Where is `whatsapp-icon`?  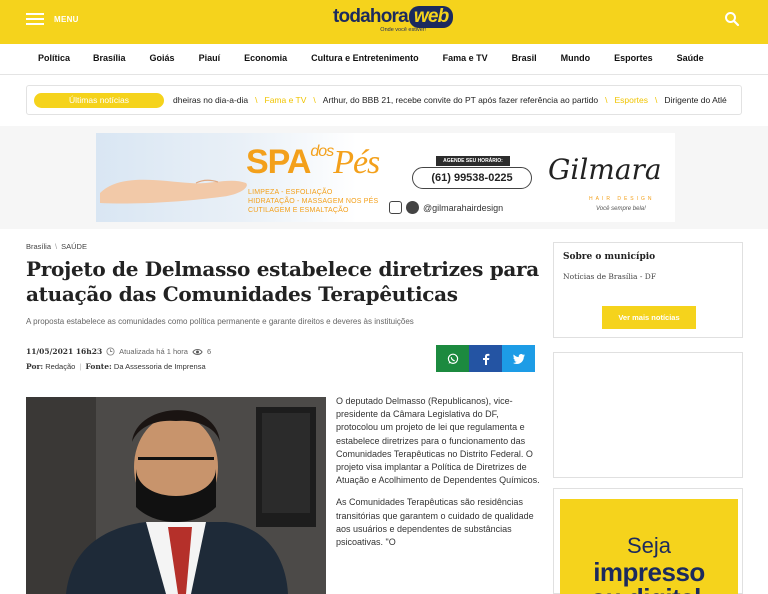 whatsapp-icon is located at coordinates (452, 358).